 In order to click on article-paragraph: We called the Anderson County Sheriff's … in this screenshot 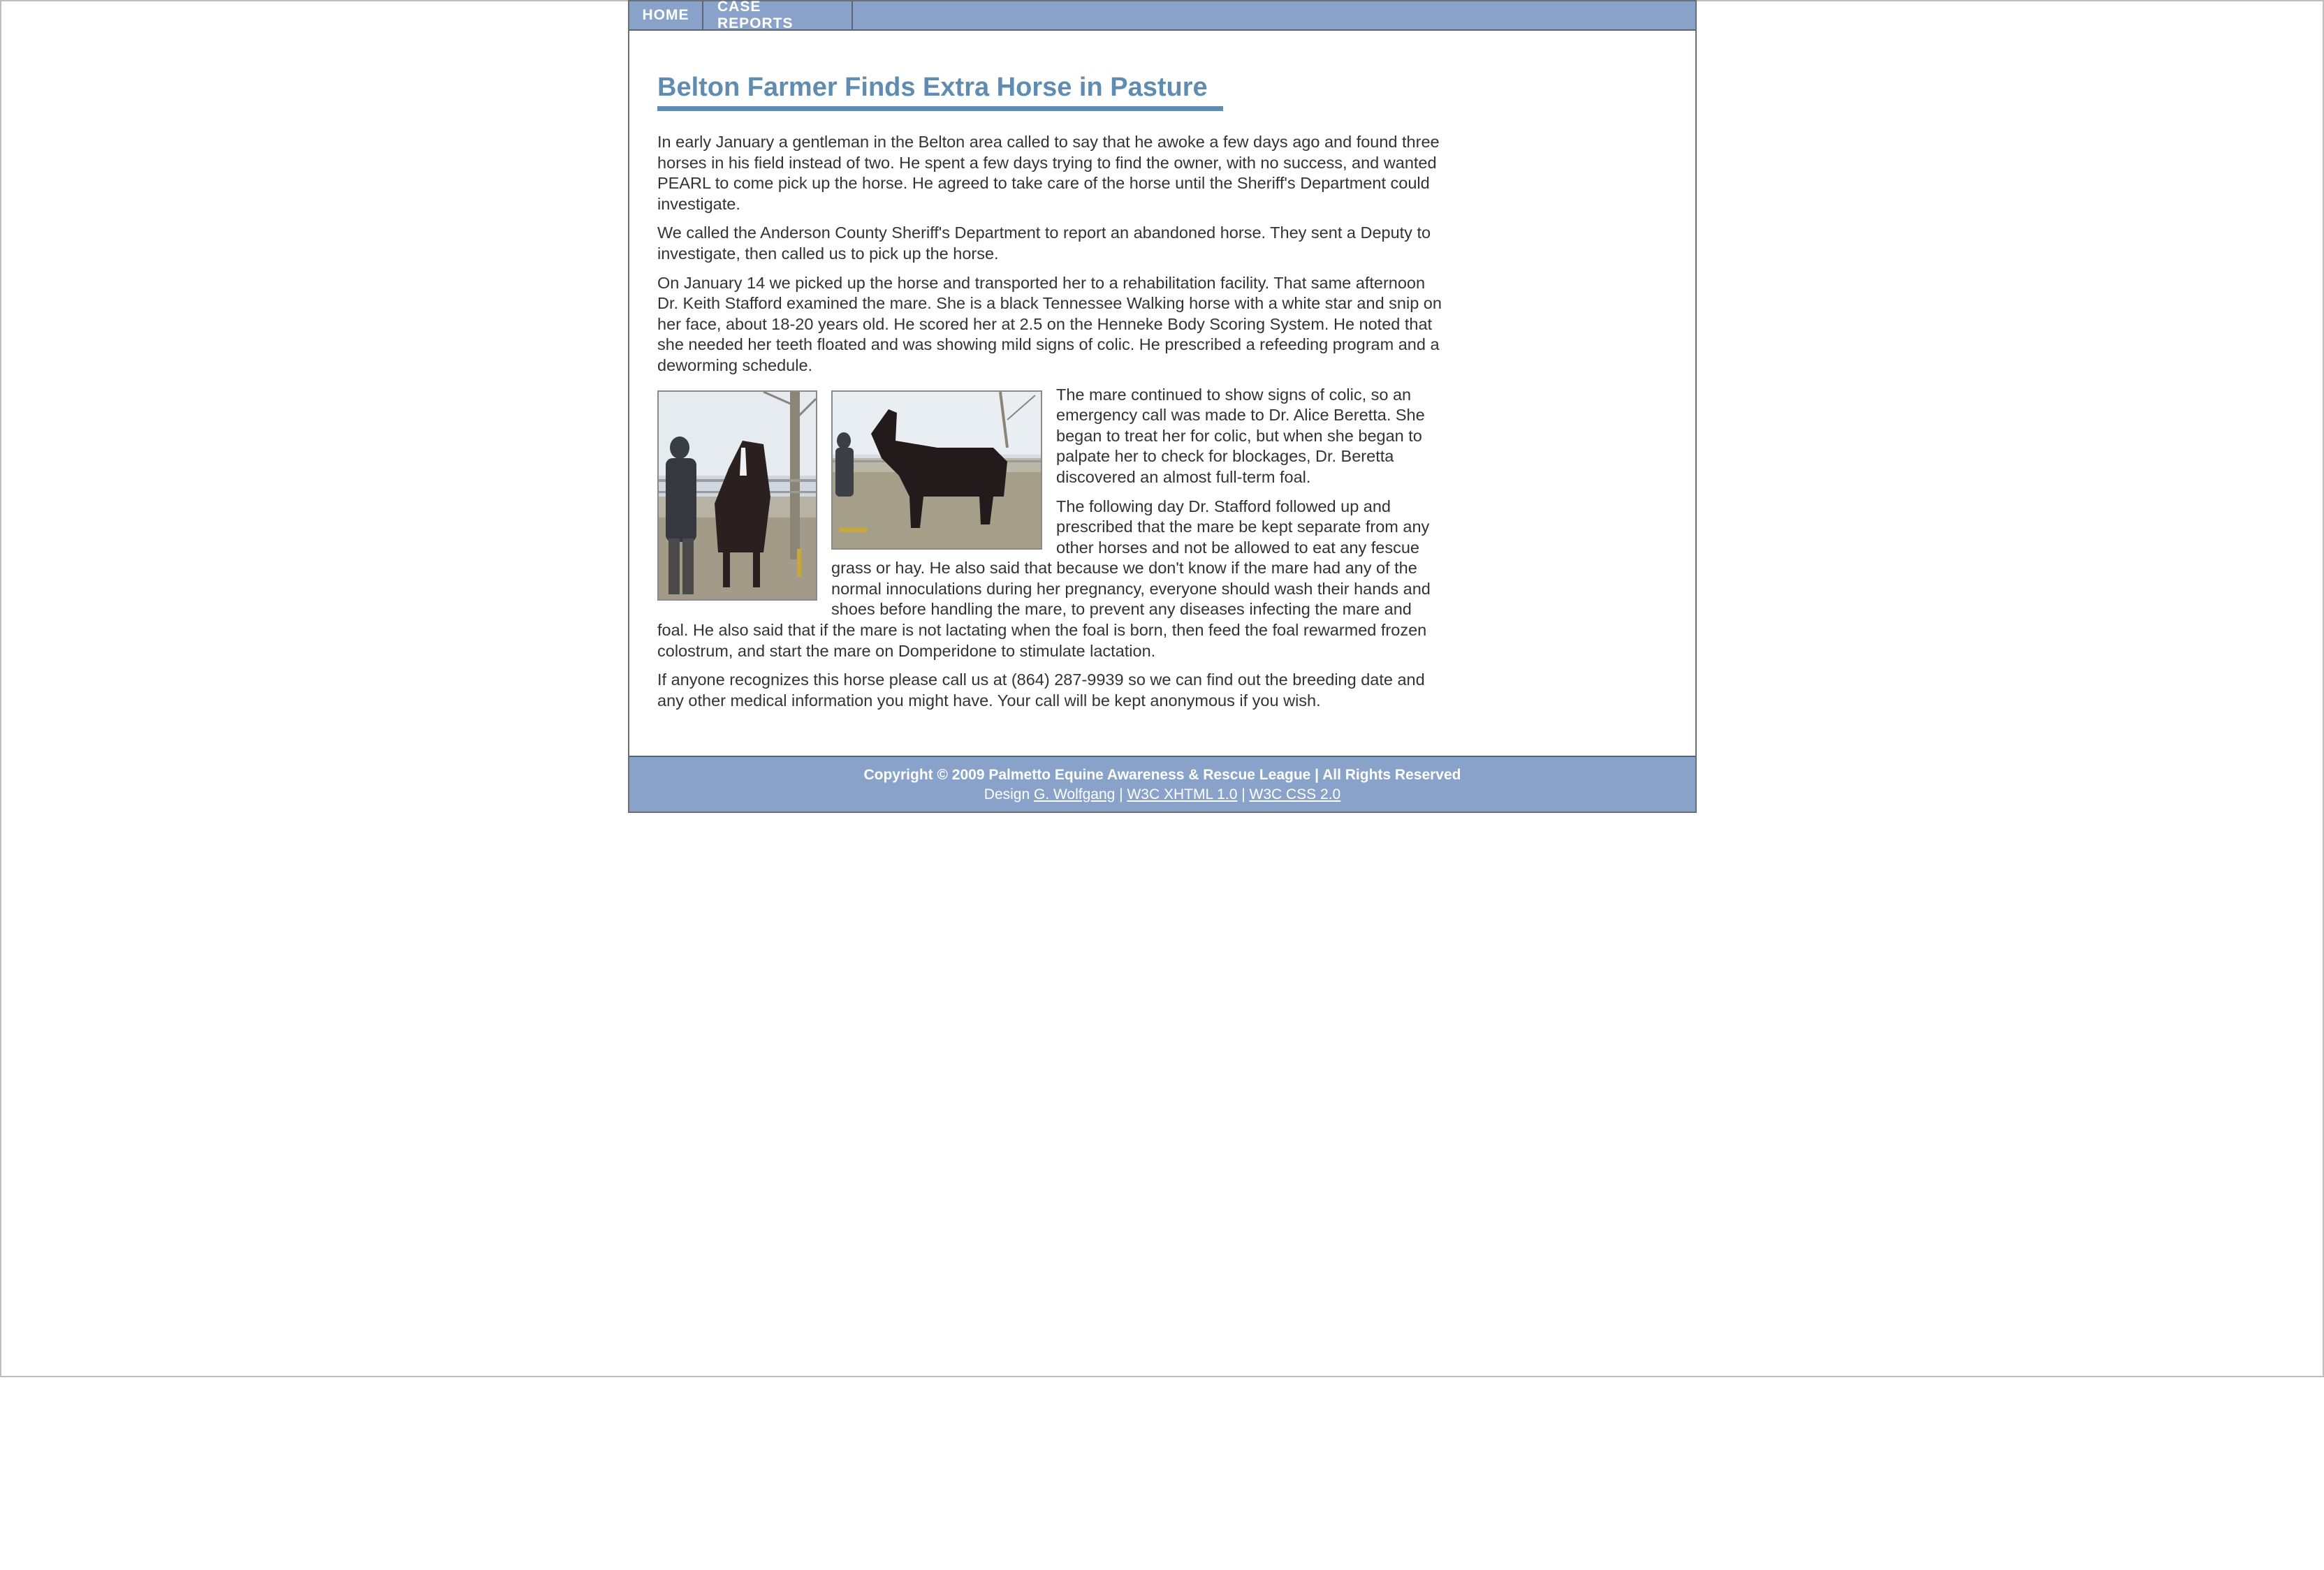, I will do `click(1044, 243)`.